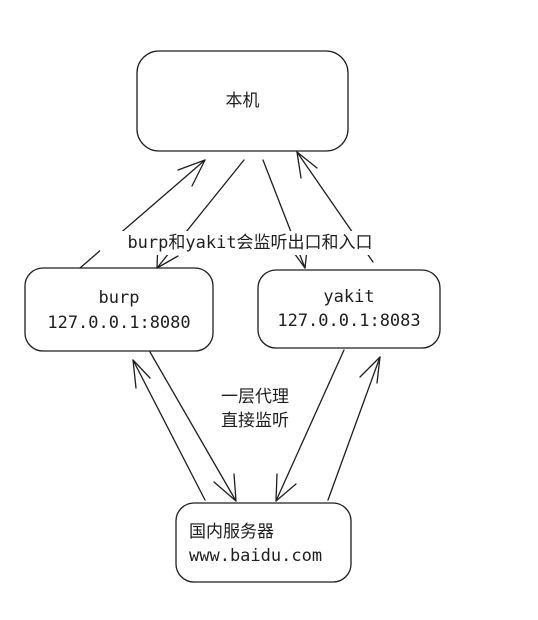 This screenshot has width=538, height=620. Describe the element at coordinates (256, 556) in the screenshot. I see `server-node-address: www.baidu.com` at that location.